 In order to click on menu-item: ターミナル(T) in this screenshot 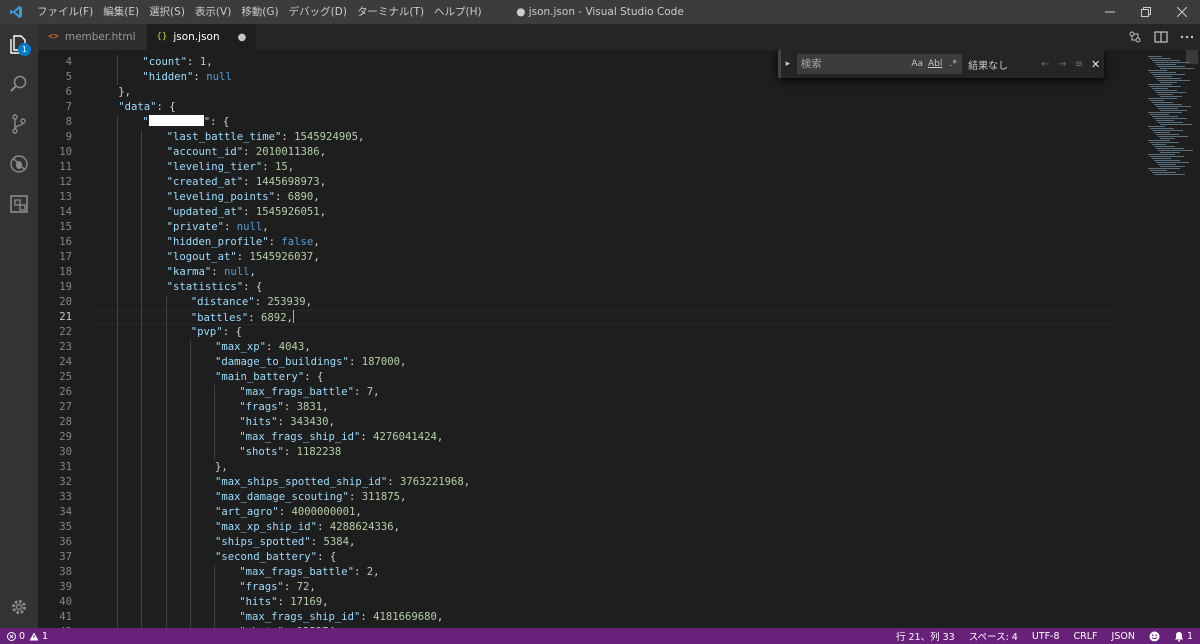, I will do `click(390, 12)`.